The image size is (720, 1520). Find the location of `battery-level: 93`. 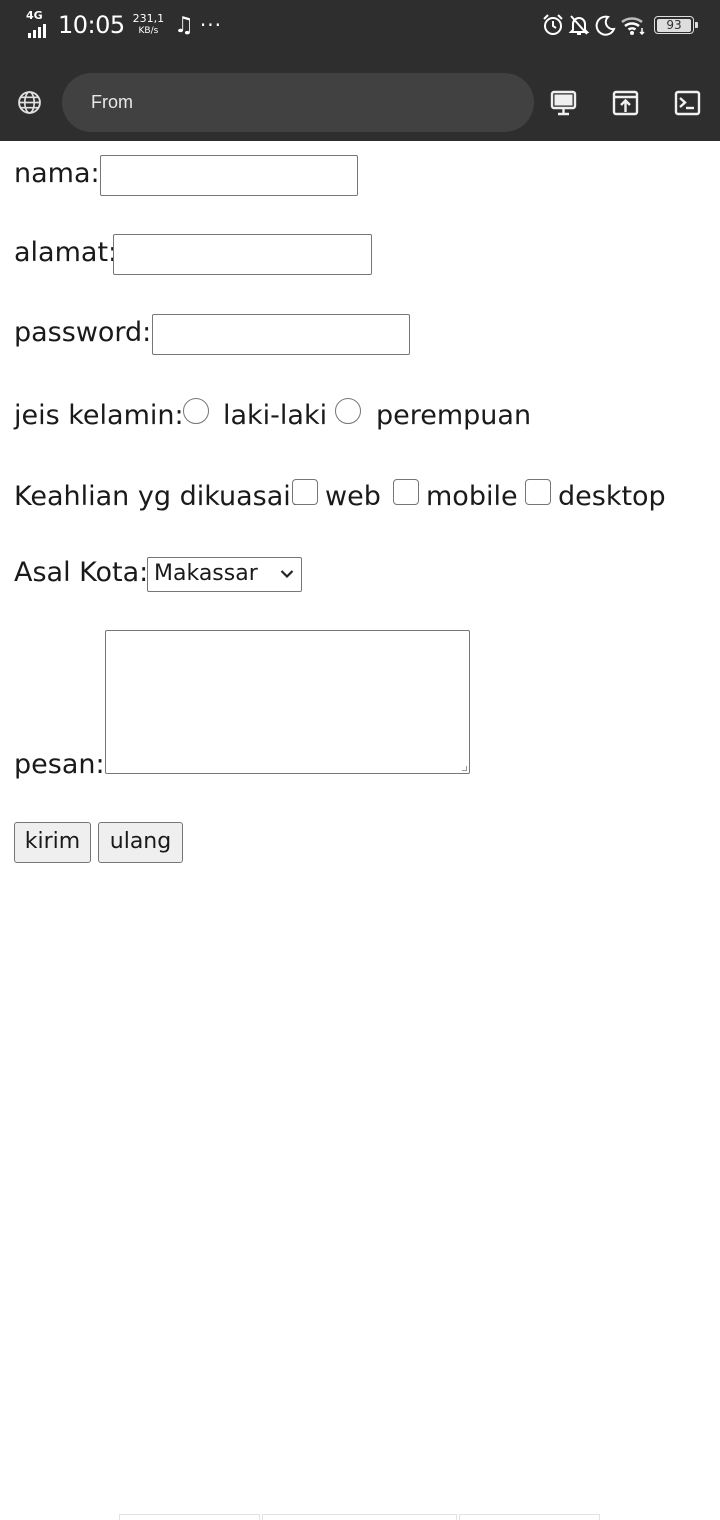

battery-level: 93 is located at coordinates (674, 25).